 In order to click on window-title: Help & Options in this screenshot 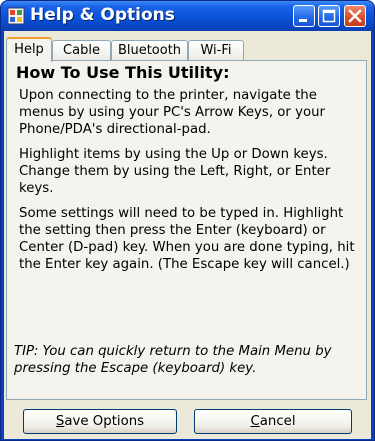, I will do `click(102, 15)`.